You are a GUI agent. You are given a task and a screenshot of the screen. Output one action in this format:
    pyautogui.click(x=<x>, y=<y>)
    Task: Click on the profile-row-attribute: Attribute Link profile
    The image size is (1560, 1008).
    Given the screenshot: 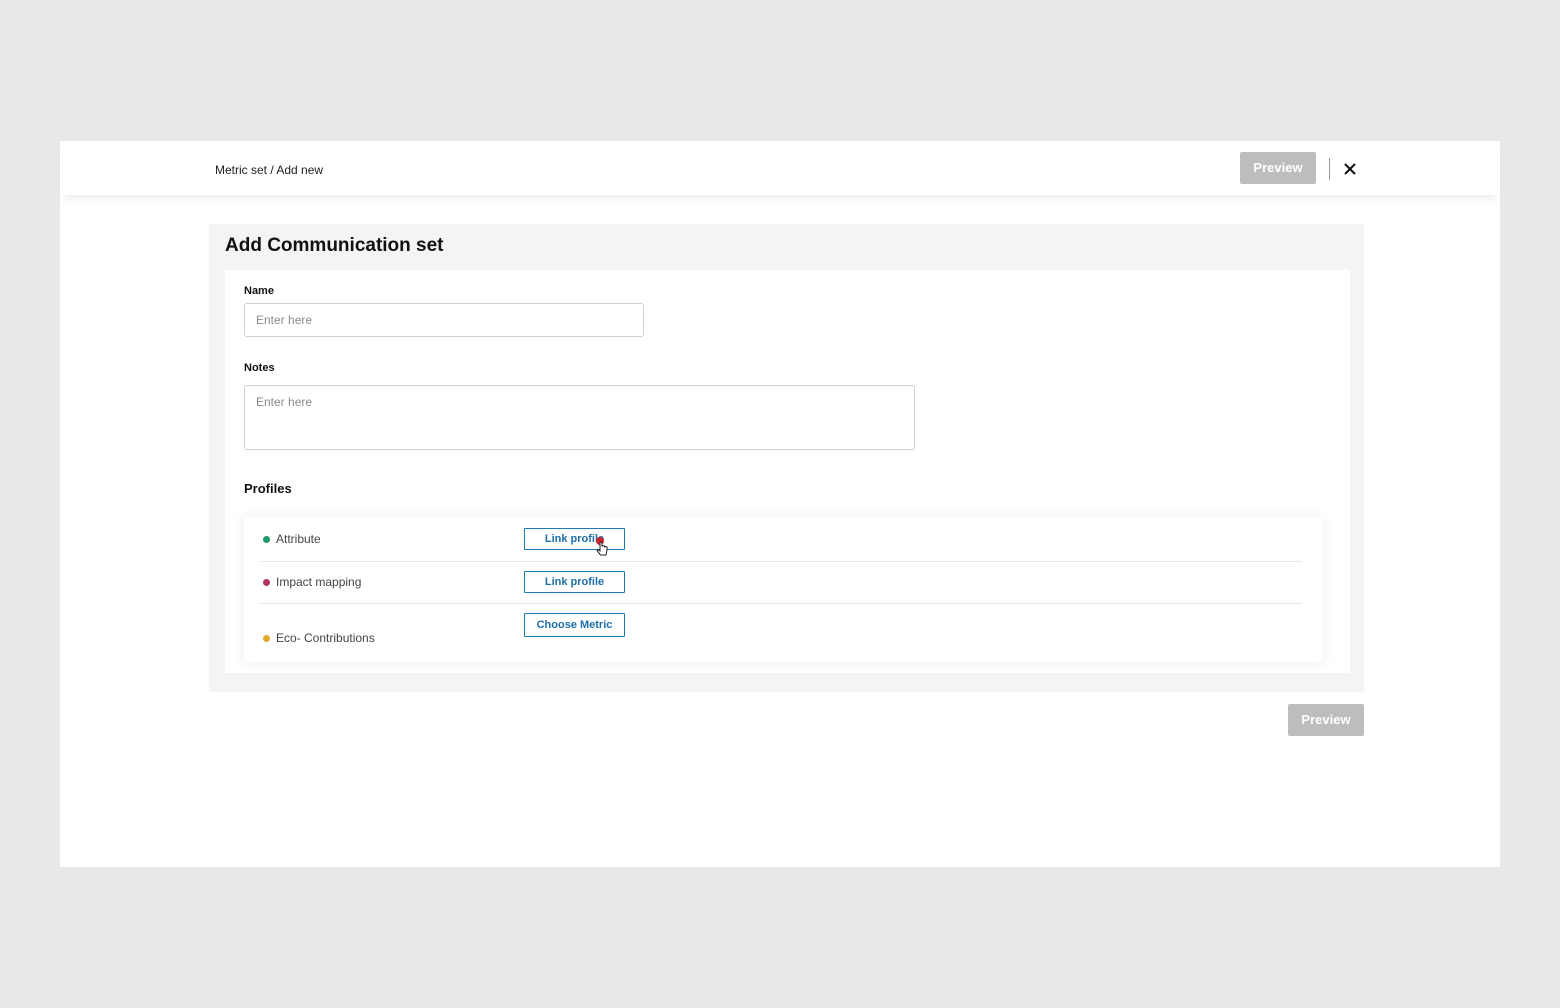 What is the action you would take?
    pyautogui.click(x=781, y=539)
    